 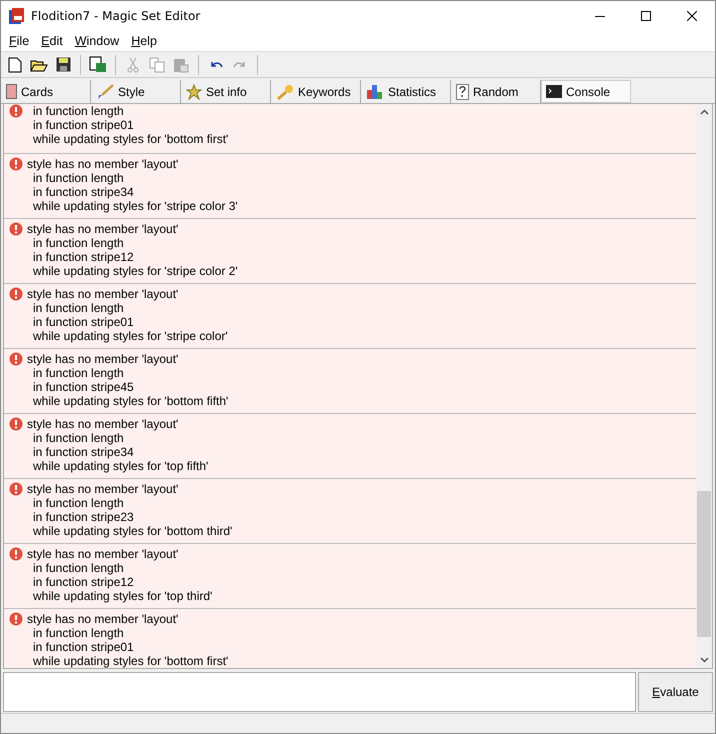 What do you see at coordinates (157, 64) in the screenshot?
I see `copy-icon` at bounding box center [157, 64].